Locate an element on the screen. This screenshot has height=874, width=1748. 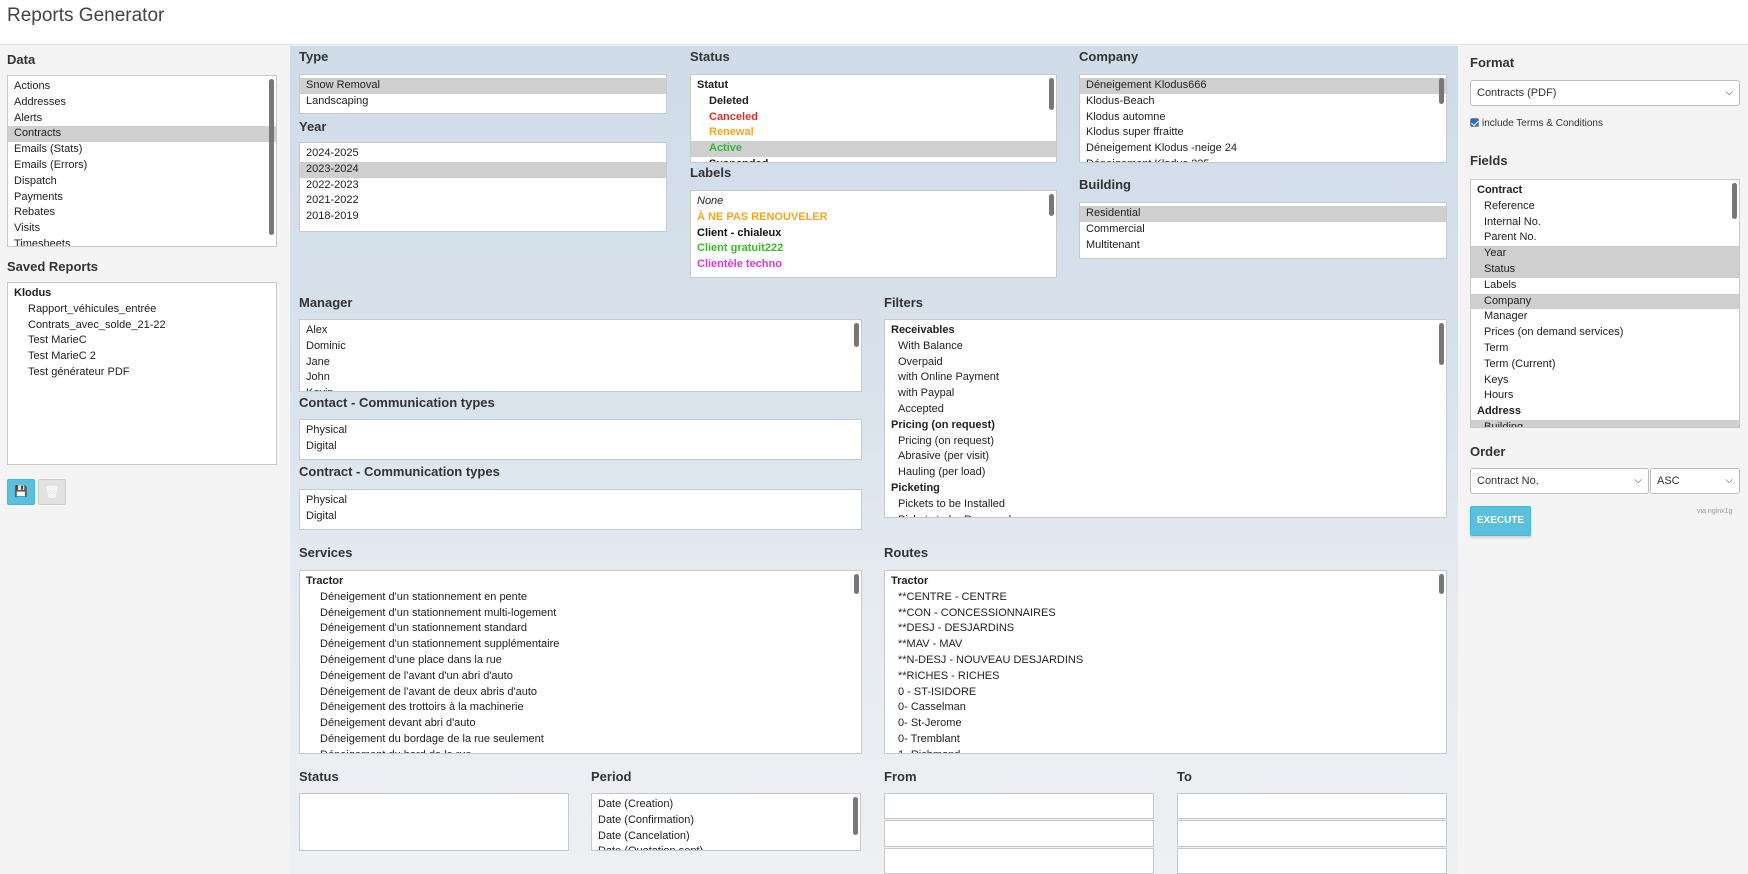
list-item: Accepted is located at coordinates (1165, 410).